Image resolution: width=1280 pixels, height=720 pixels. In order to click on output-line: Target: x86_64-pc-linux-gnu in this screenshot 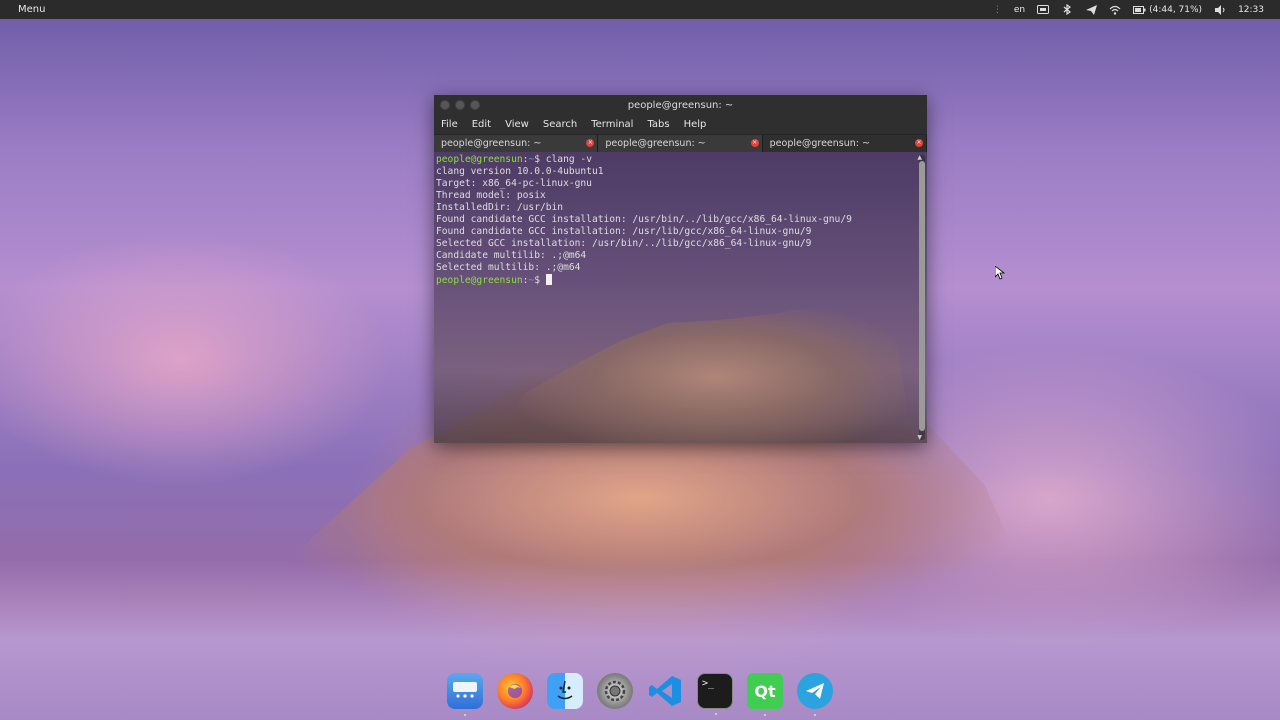, I will do `click(514, 183)`.